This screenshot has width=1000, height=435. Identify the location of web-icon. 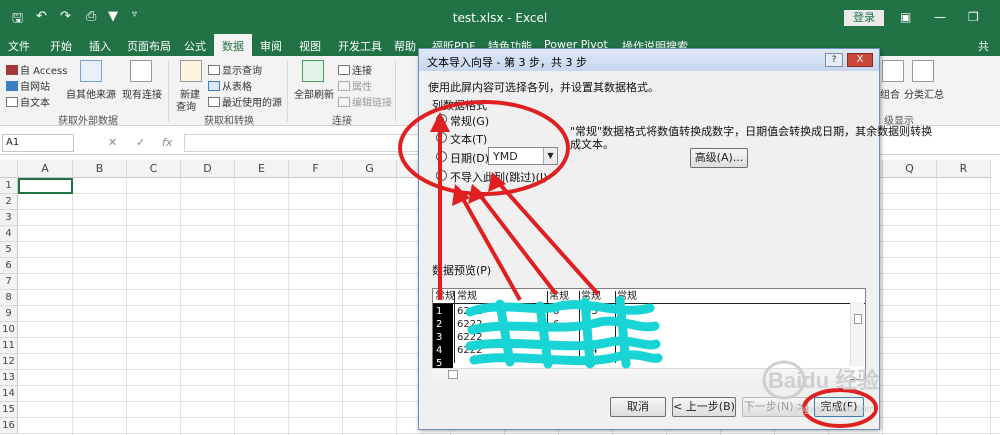
(12, 86).